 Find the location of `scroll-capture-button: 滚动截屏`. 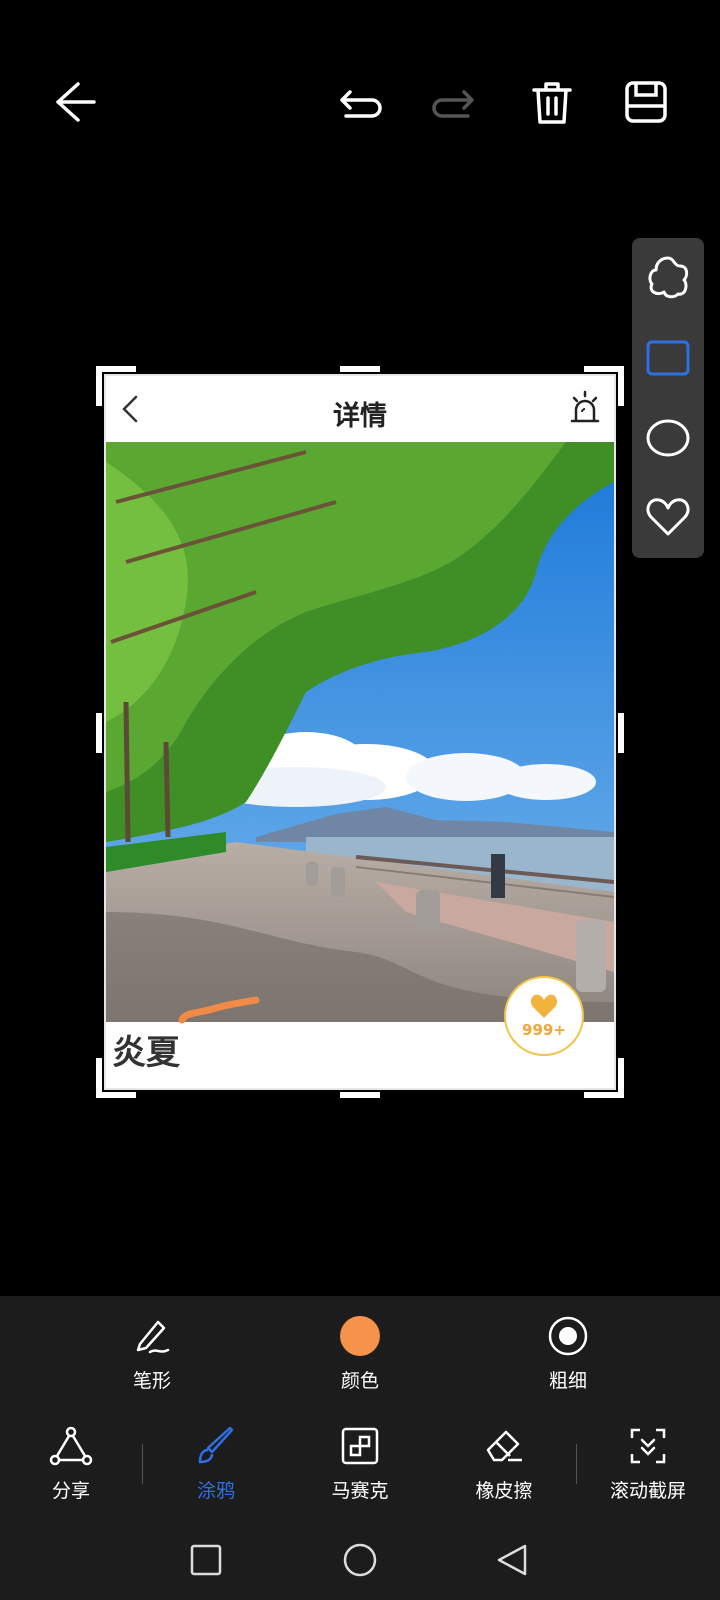

scroll-capture-button: 滚动截屏 is located at coordinates (648, 1464).